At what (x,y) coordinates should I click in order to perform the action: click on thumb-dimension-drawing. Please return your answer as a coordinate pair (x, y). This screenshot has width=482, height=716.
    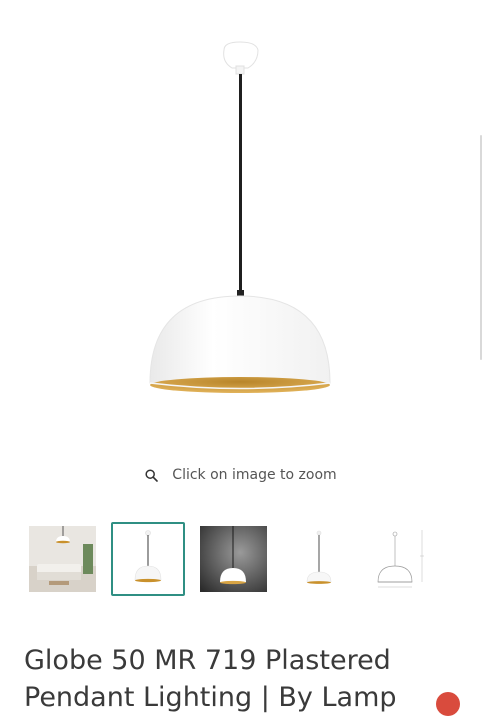
    Looking at the image, I should click on (400, 559).